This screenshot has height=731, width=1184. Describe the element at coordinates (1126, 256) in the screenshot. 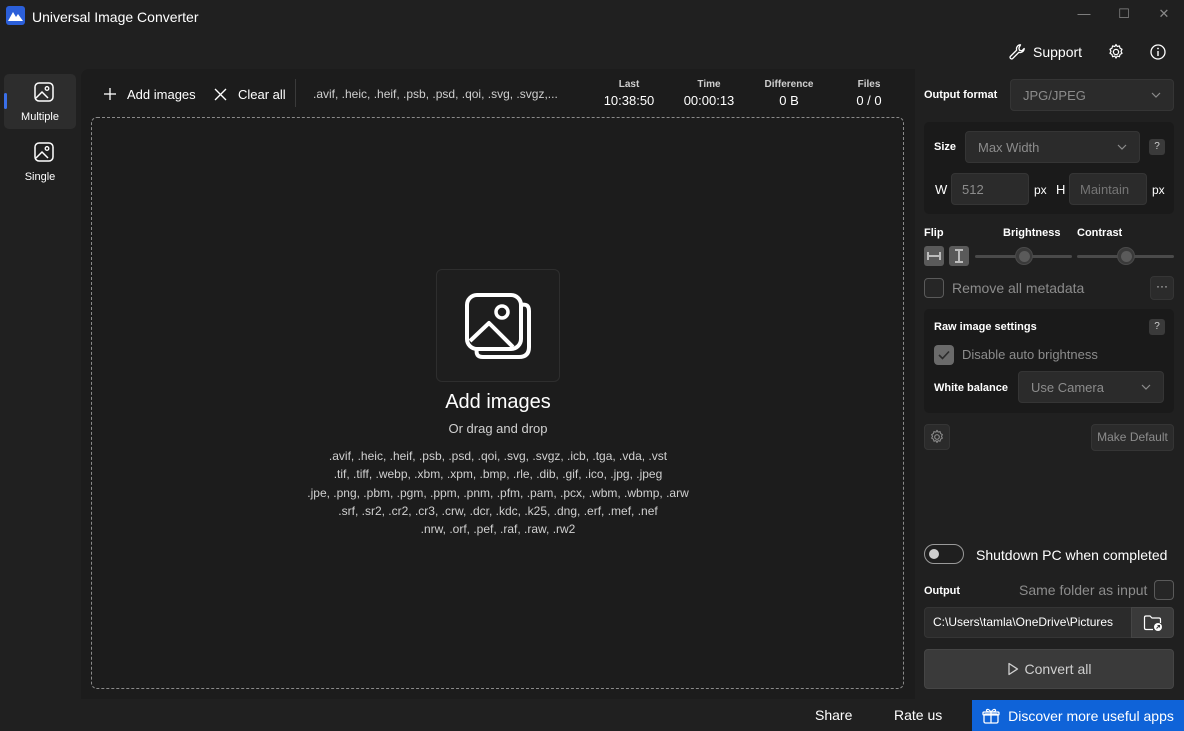

I see `contrast-slider-thumb` at that location.